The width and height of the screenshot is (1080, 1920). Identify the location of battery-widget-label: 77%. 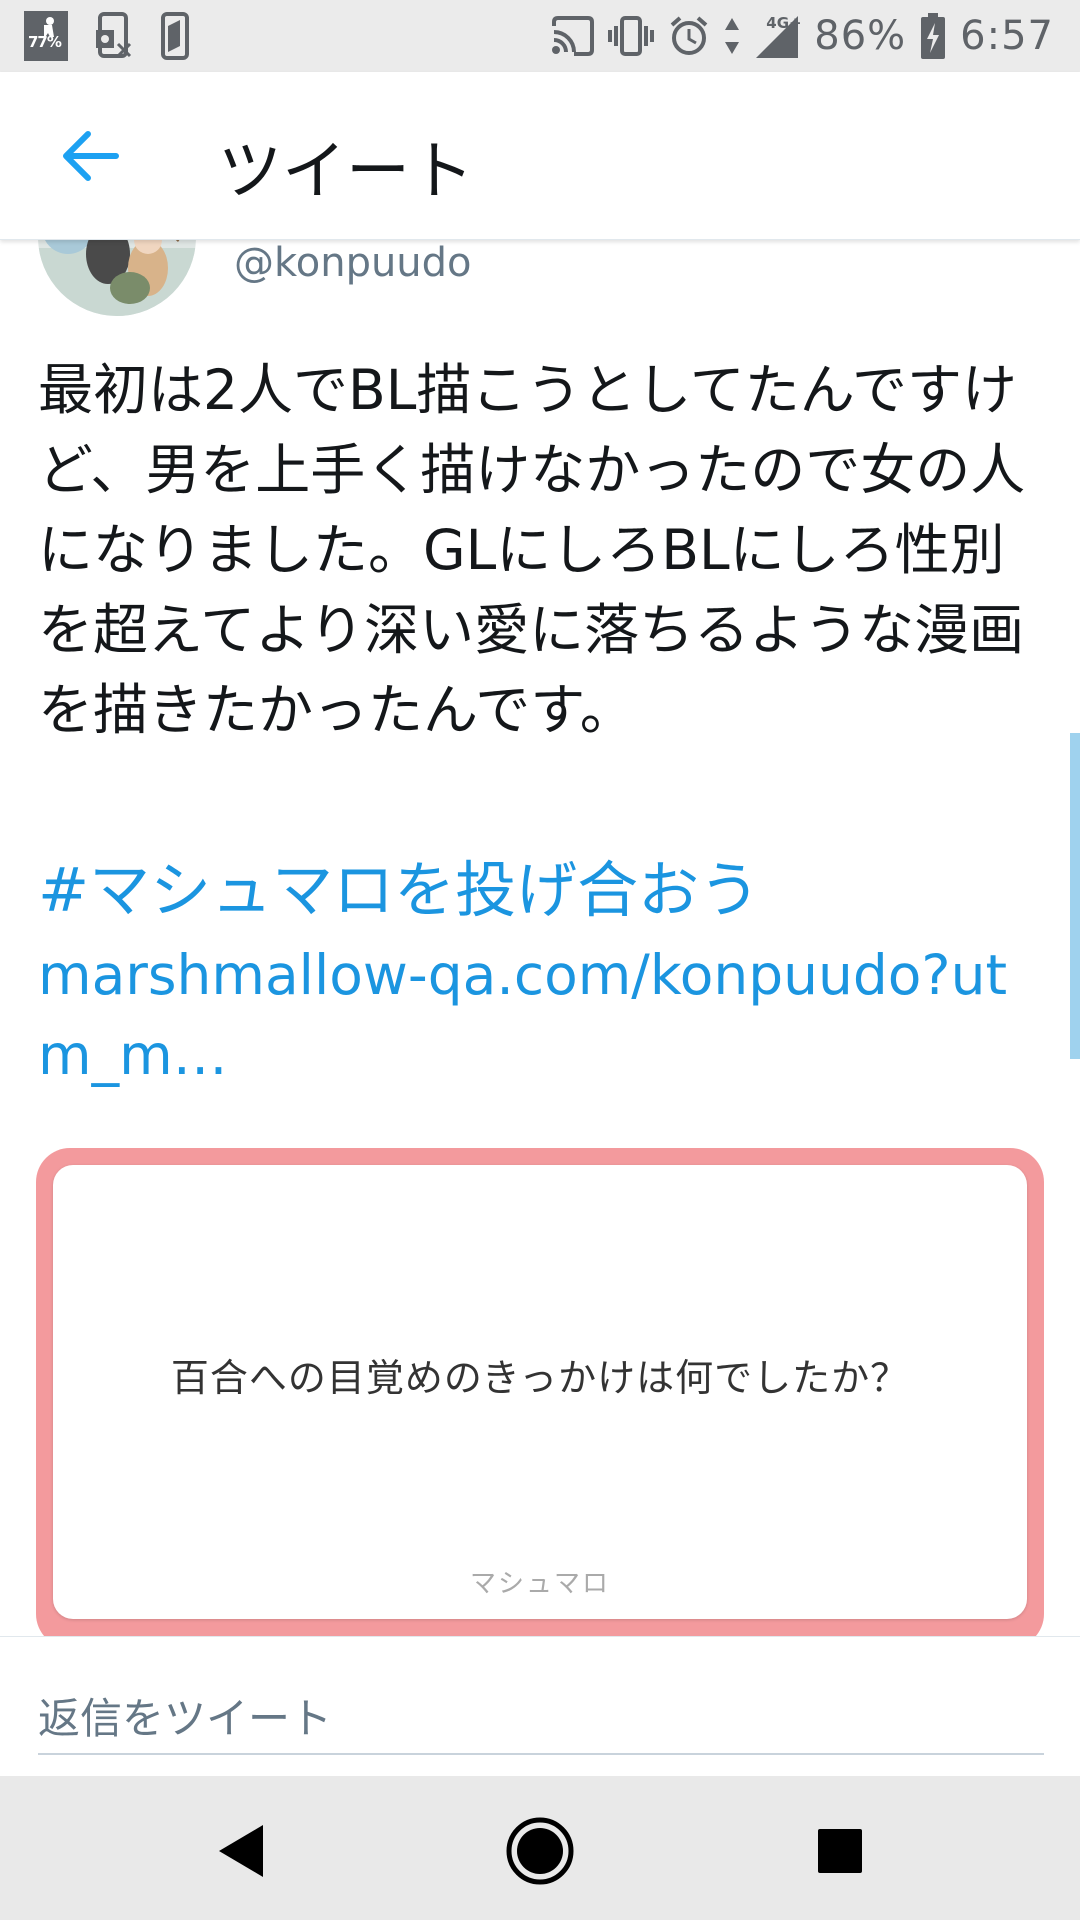
(45, 42).